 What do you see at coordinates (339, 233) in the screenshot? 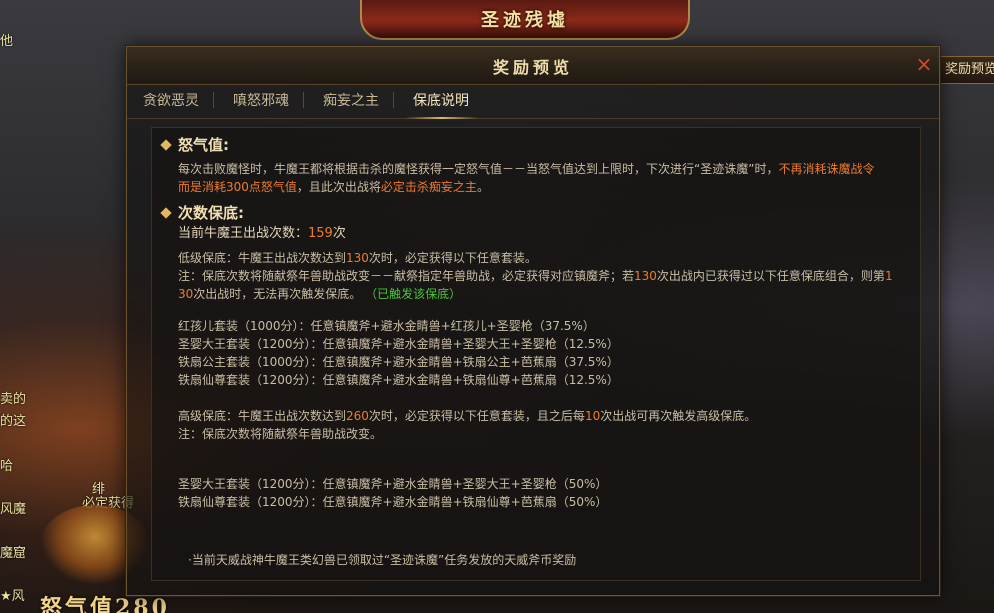
I see `battle-count-unit: 次` at bounding box center [339, 233].